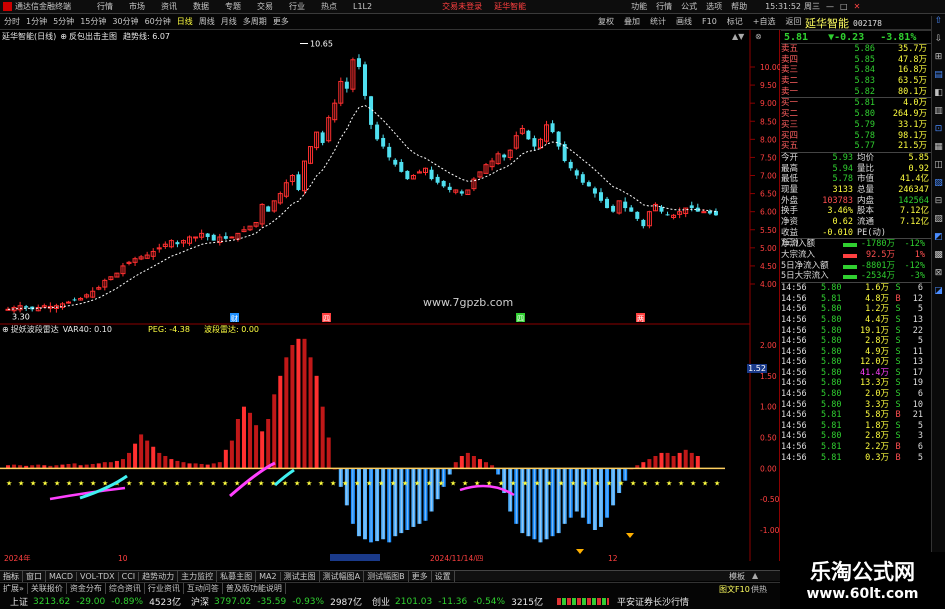  I want to click on trade-login-link: 交易未登录, so click(462, 6).